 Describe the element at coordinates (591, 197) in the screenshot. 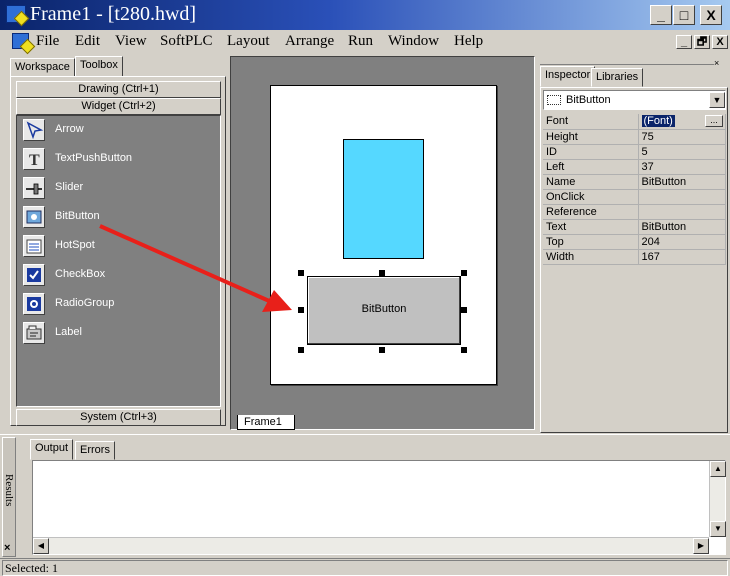

I see `property-name: OnClick` at that location.